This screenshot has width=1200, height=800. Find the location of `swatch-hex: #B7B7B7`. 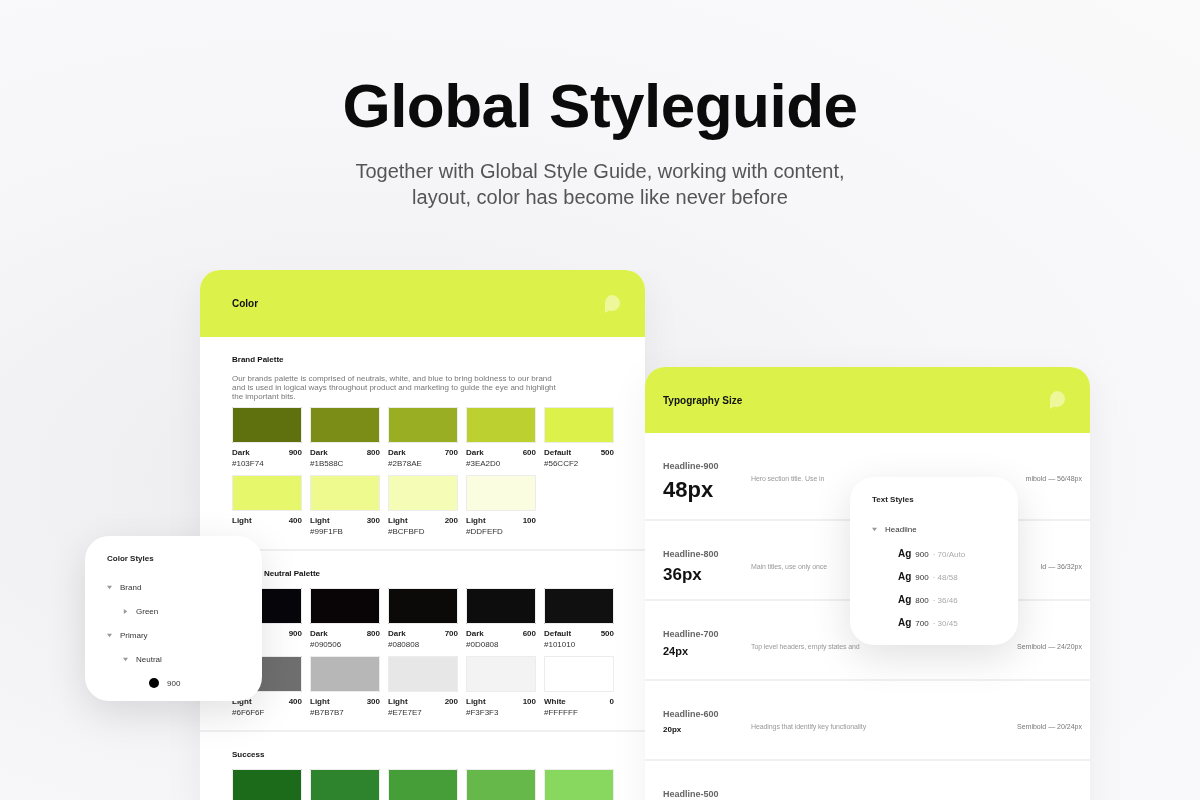

swatch-hex: #B7B7B7 is located at coordinates (327, 713).